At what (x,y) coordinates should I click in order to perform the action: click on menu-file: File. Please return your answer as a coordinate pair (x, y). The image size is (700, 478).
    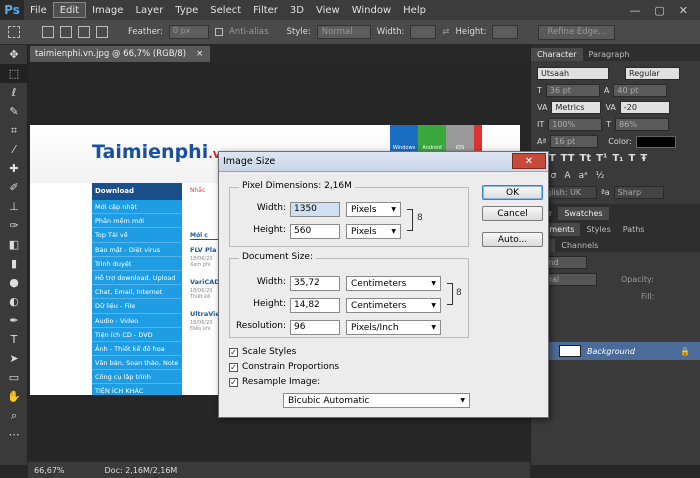
    Looking at the image, I should click on (38, 10).